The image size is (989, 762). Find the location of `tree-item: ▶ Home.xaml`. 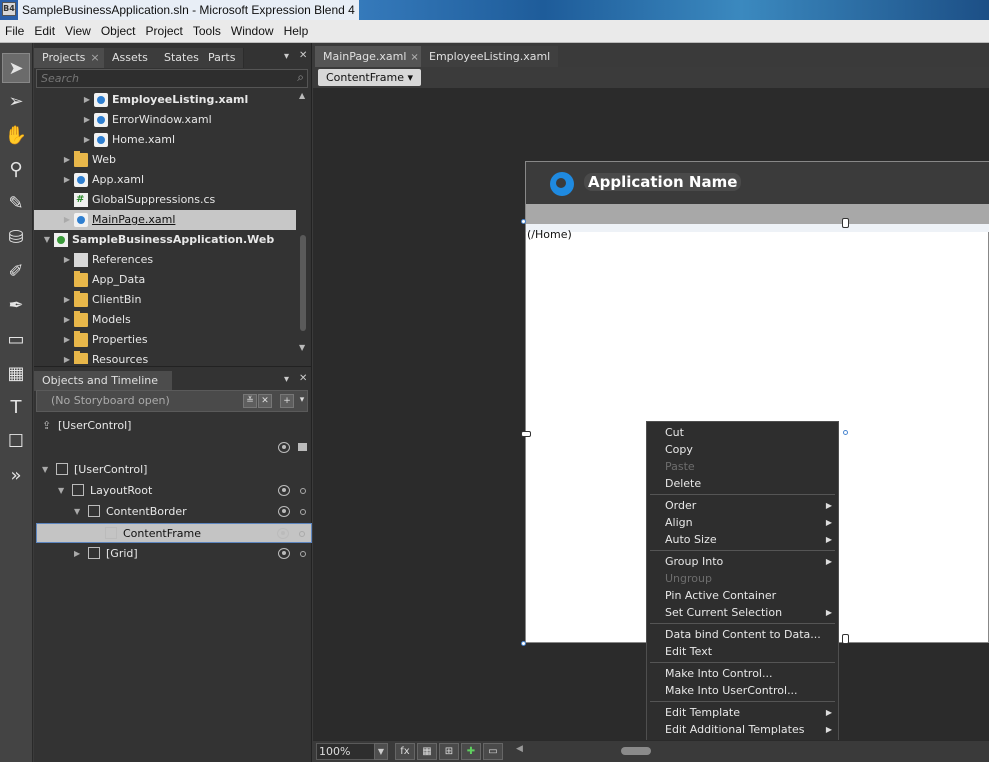

tree-item: ▶ Home.xaml is located at coordinates (165, 140).